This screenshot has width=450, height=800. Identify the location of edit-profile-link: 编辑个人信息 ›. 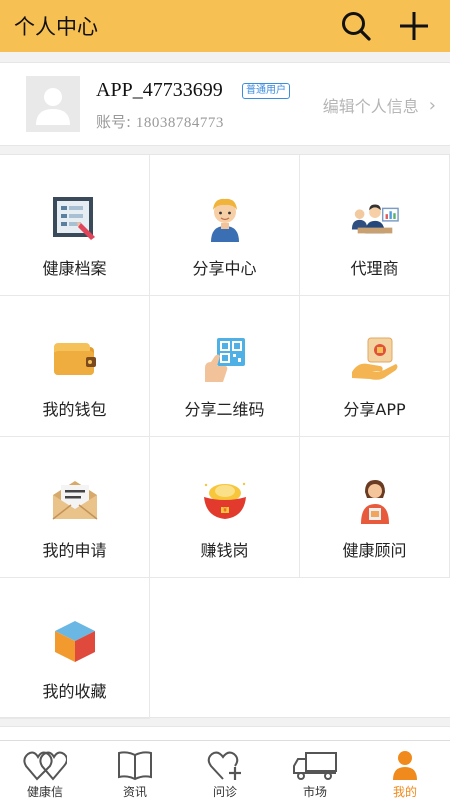
(379, 105).